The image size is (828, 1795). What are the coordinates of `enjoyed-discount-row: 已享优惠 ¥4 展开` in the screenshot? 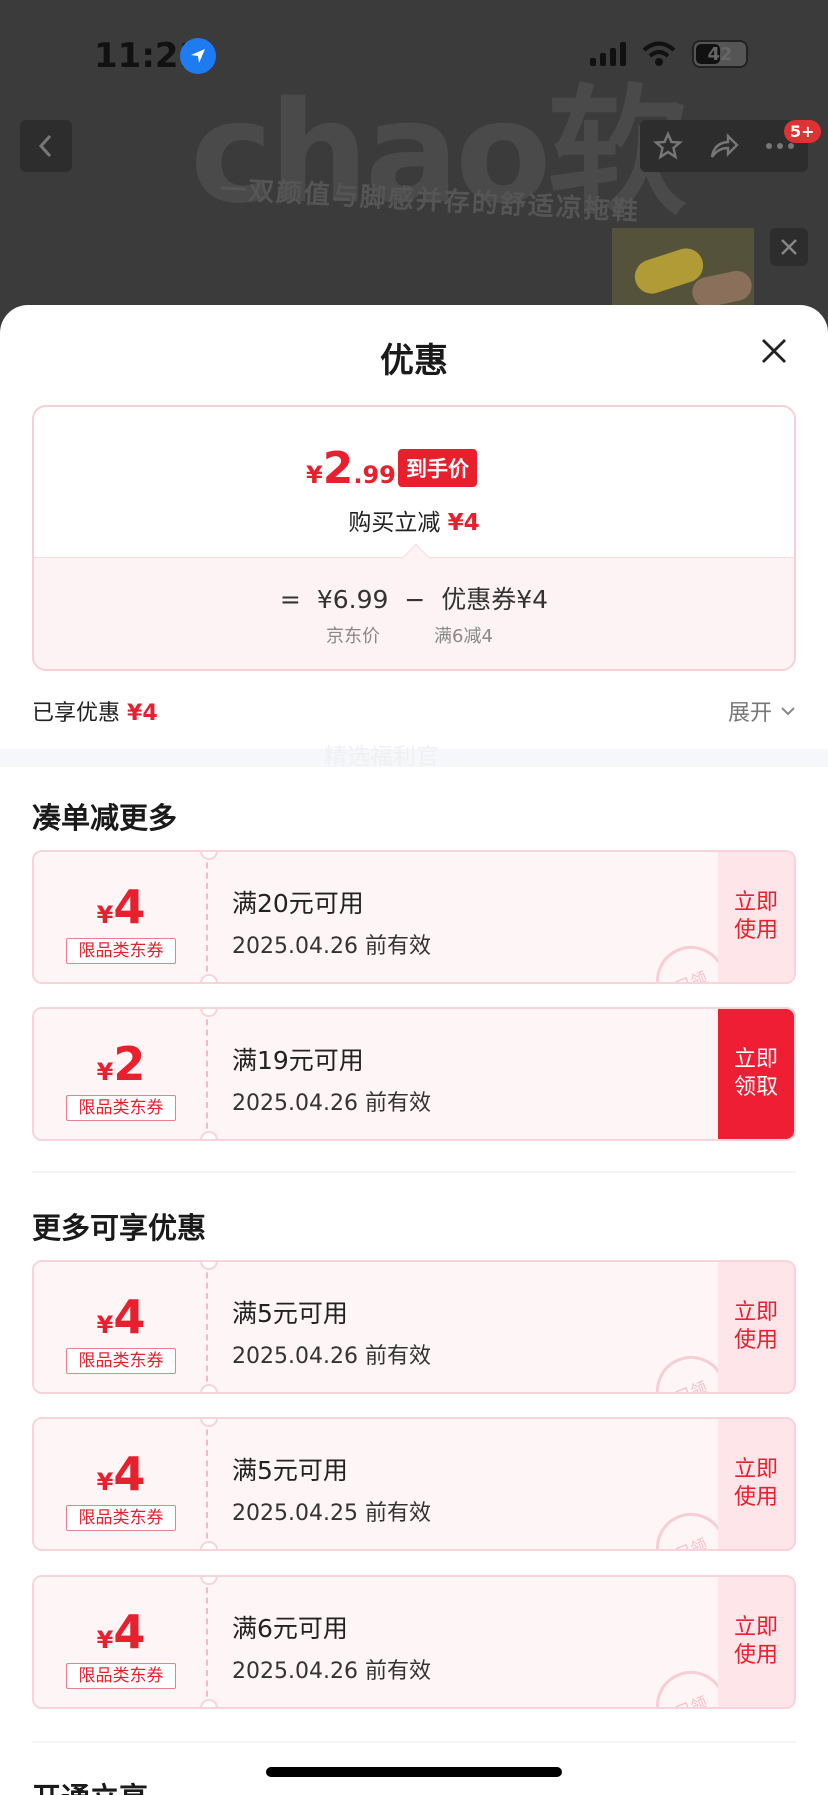 It's located at (414, 715).